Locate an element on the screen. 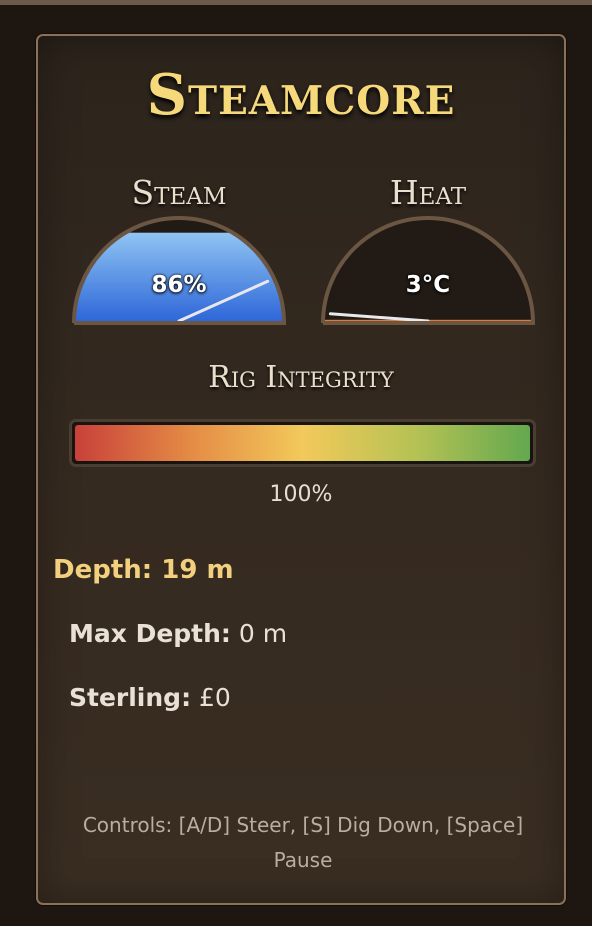 Image resolution: width=592 pixels, height=926 pixels. depth-value: 19 m is located at coordinates (197, 570).